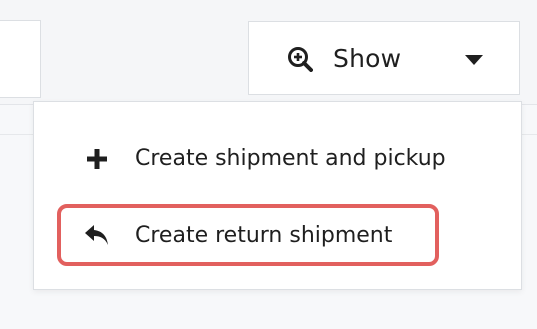  What do you see at coordinates (474, 60) in the screenshot?
I see `caret-down-icon` at bounding box center [474, 60].